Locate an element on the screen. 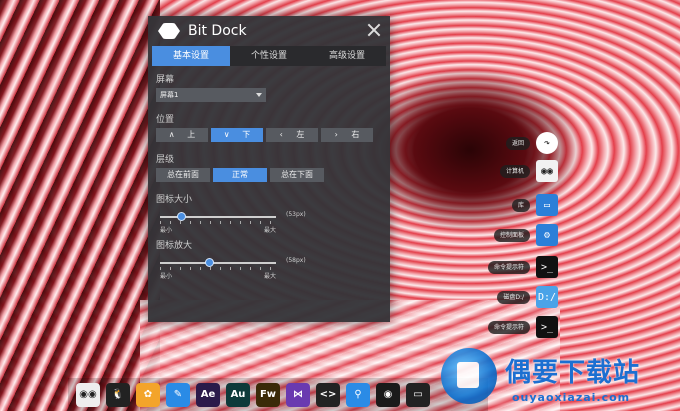 This screenshot has height=411, width=680. position-label: 位置 is located at coordinates (165, 120).